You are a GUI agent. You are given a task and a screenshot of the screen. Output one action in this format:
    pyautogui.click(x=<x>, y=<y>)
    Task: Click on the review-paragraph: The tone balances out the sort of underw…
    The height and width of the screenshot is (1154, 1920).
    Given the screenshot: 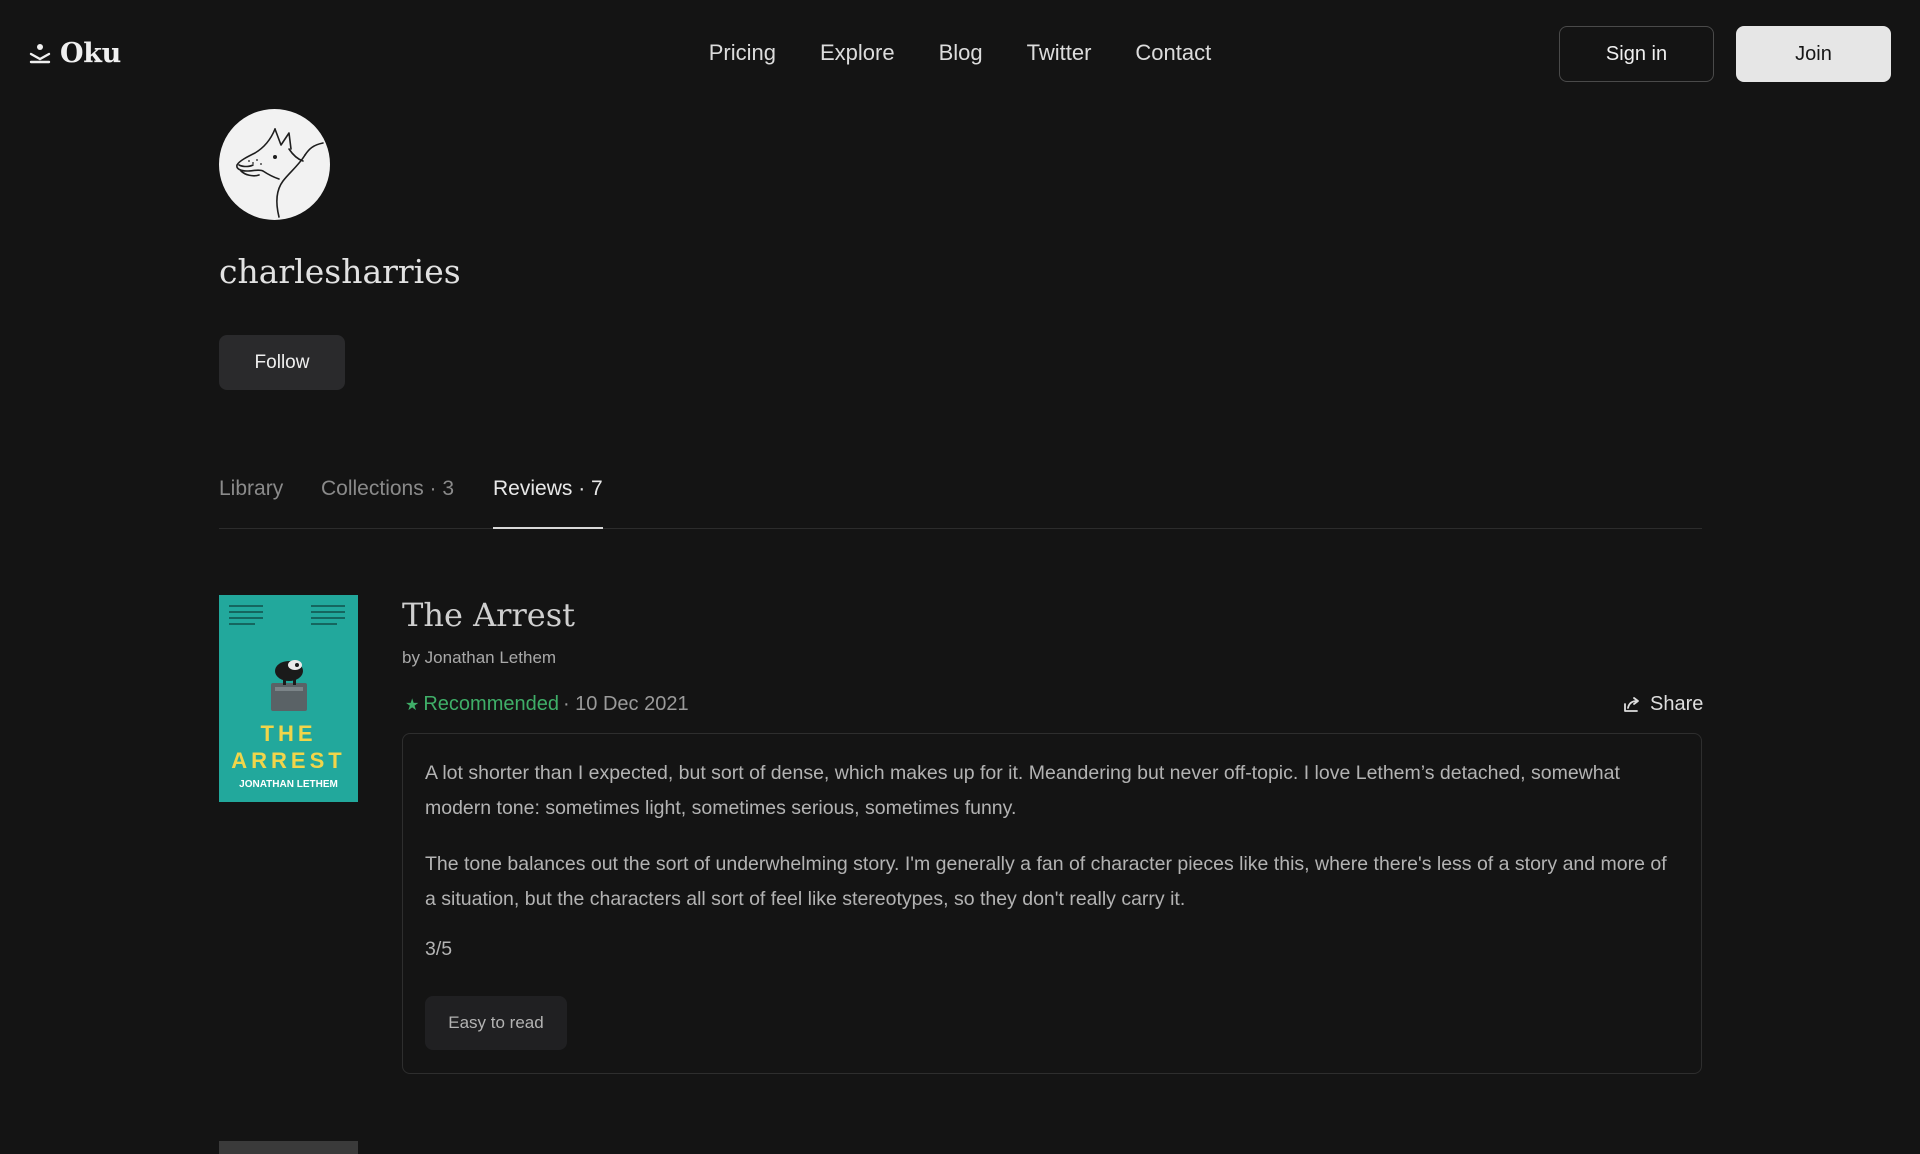 What is the action you would take?
    pyautogui.click(x=1046, y=881)
    